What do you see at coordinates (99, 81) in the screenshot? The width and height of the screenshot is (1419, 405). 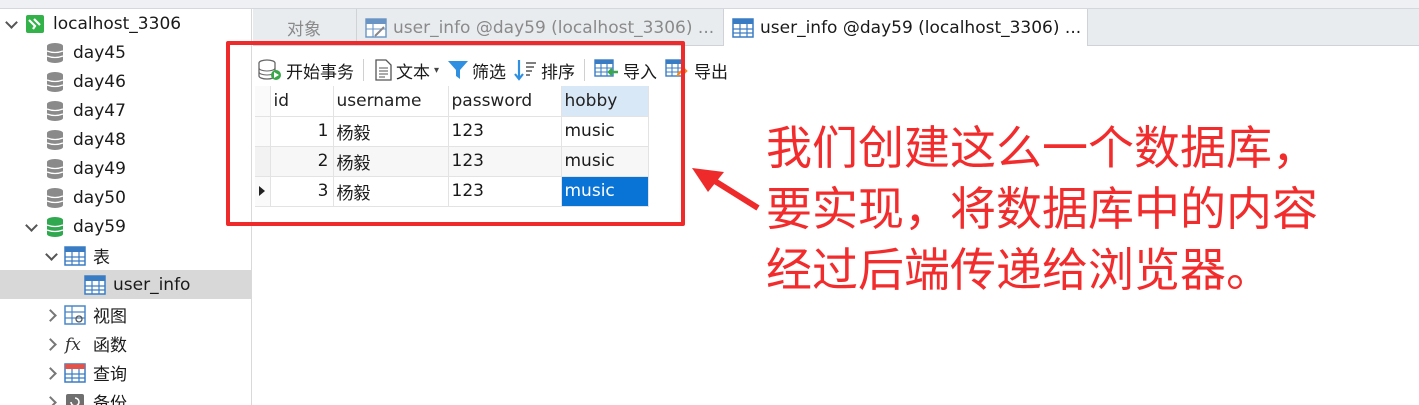 I see `database-label: day46` at bounding box center [99, 81].